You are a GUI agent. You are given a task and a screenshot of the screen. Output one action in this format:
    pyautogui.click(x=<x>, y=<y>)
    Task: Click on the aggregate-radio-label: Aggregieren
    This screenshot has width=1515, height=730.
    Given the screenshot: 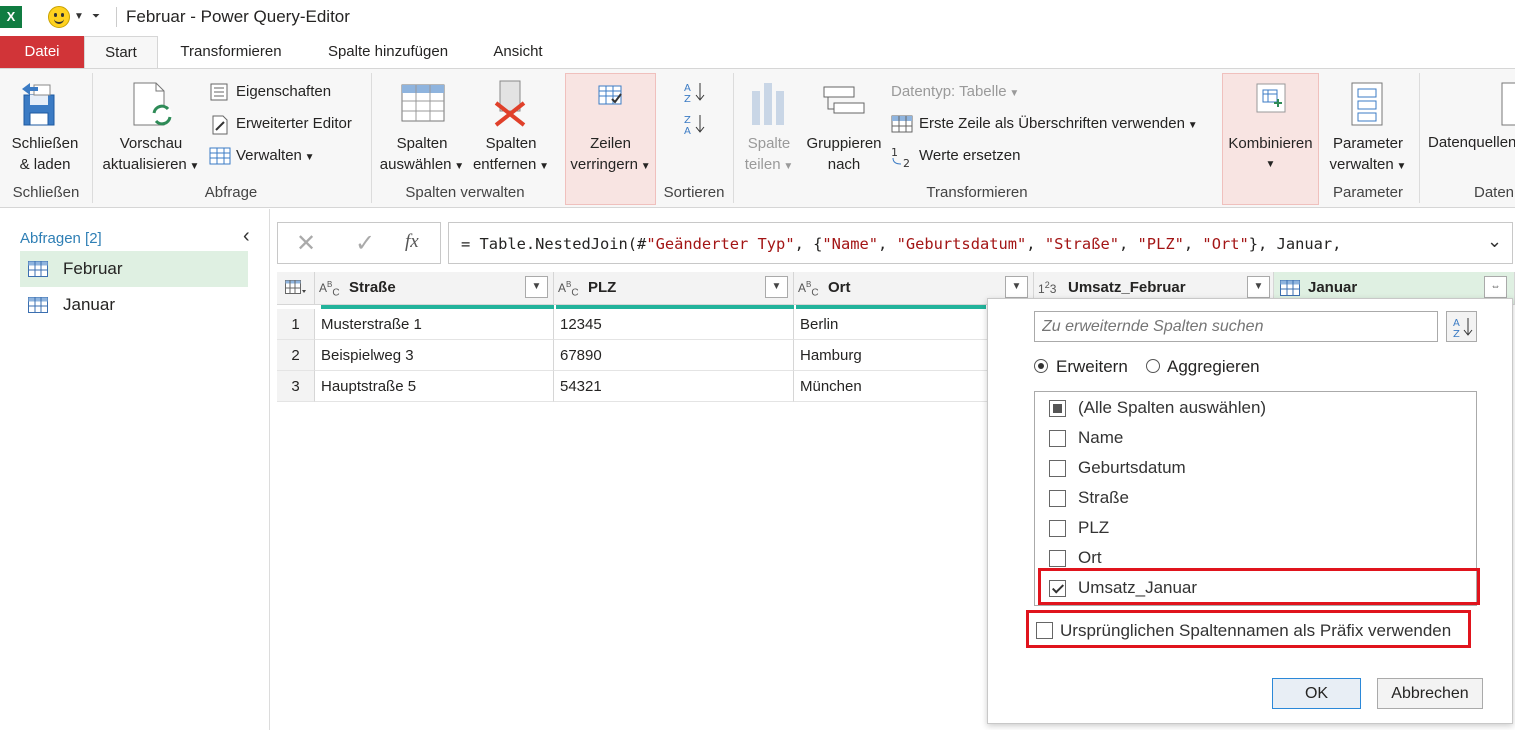 What is the action you would take?
    pyautogui.click(x=1213, y=367)
    